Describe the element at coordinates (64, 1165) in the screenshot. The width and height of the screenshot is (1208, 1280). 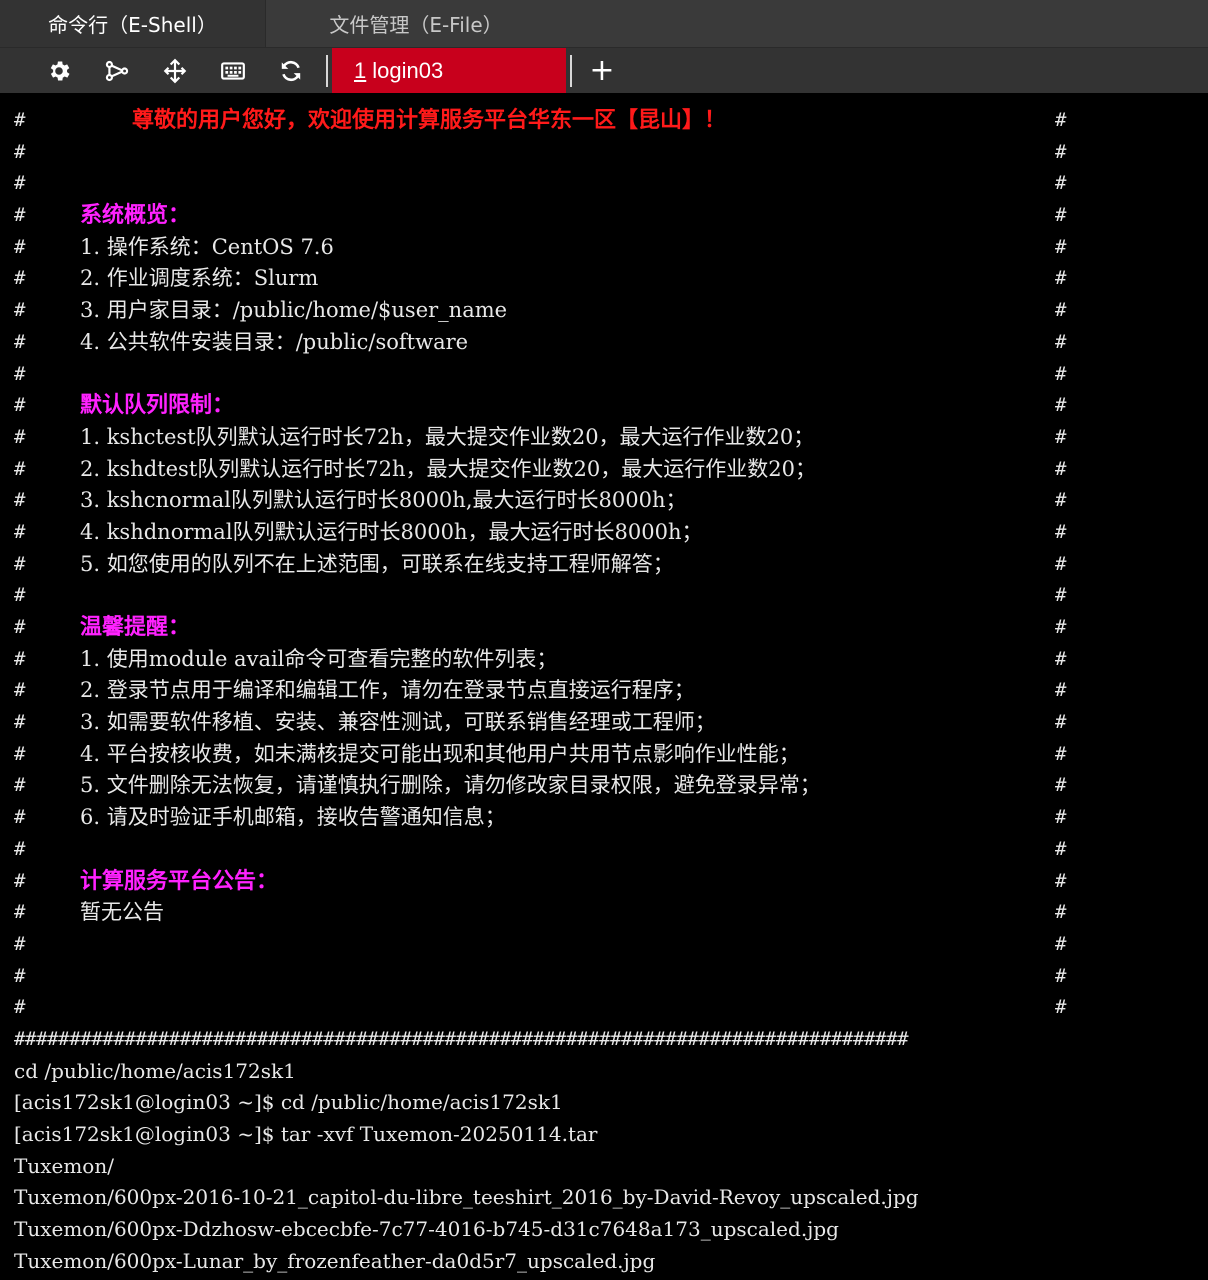
I see `terminal-line: Tuxemon/` at that location.